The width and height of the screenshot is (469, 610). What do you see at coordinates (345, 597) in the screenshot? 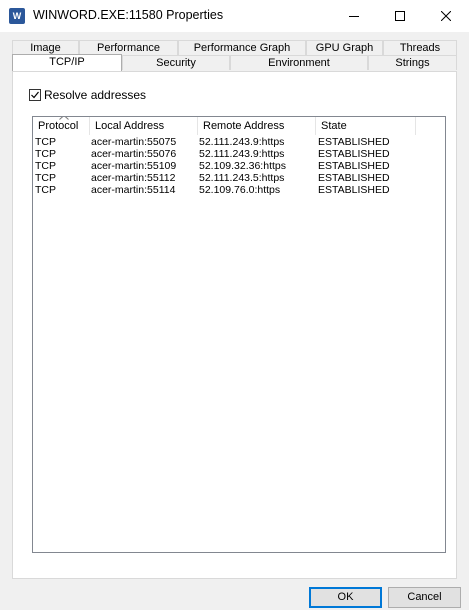
I see `ok-button: OK` at bounding box center [345, 597].